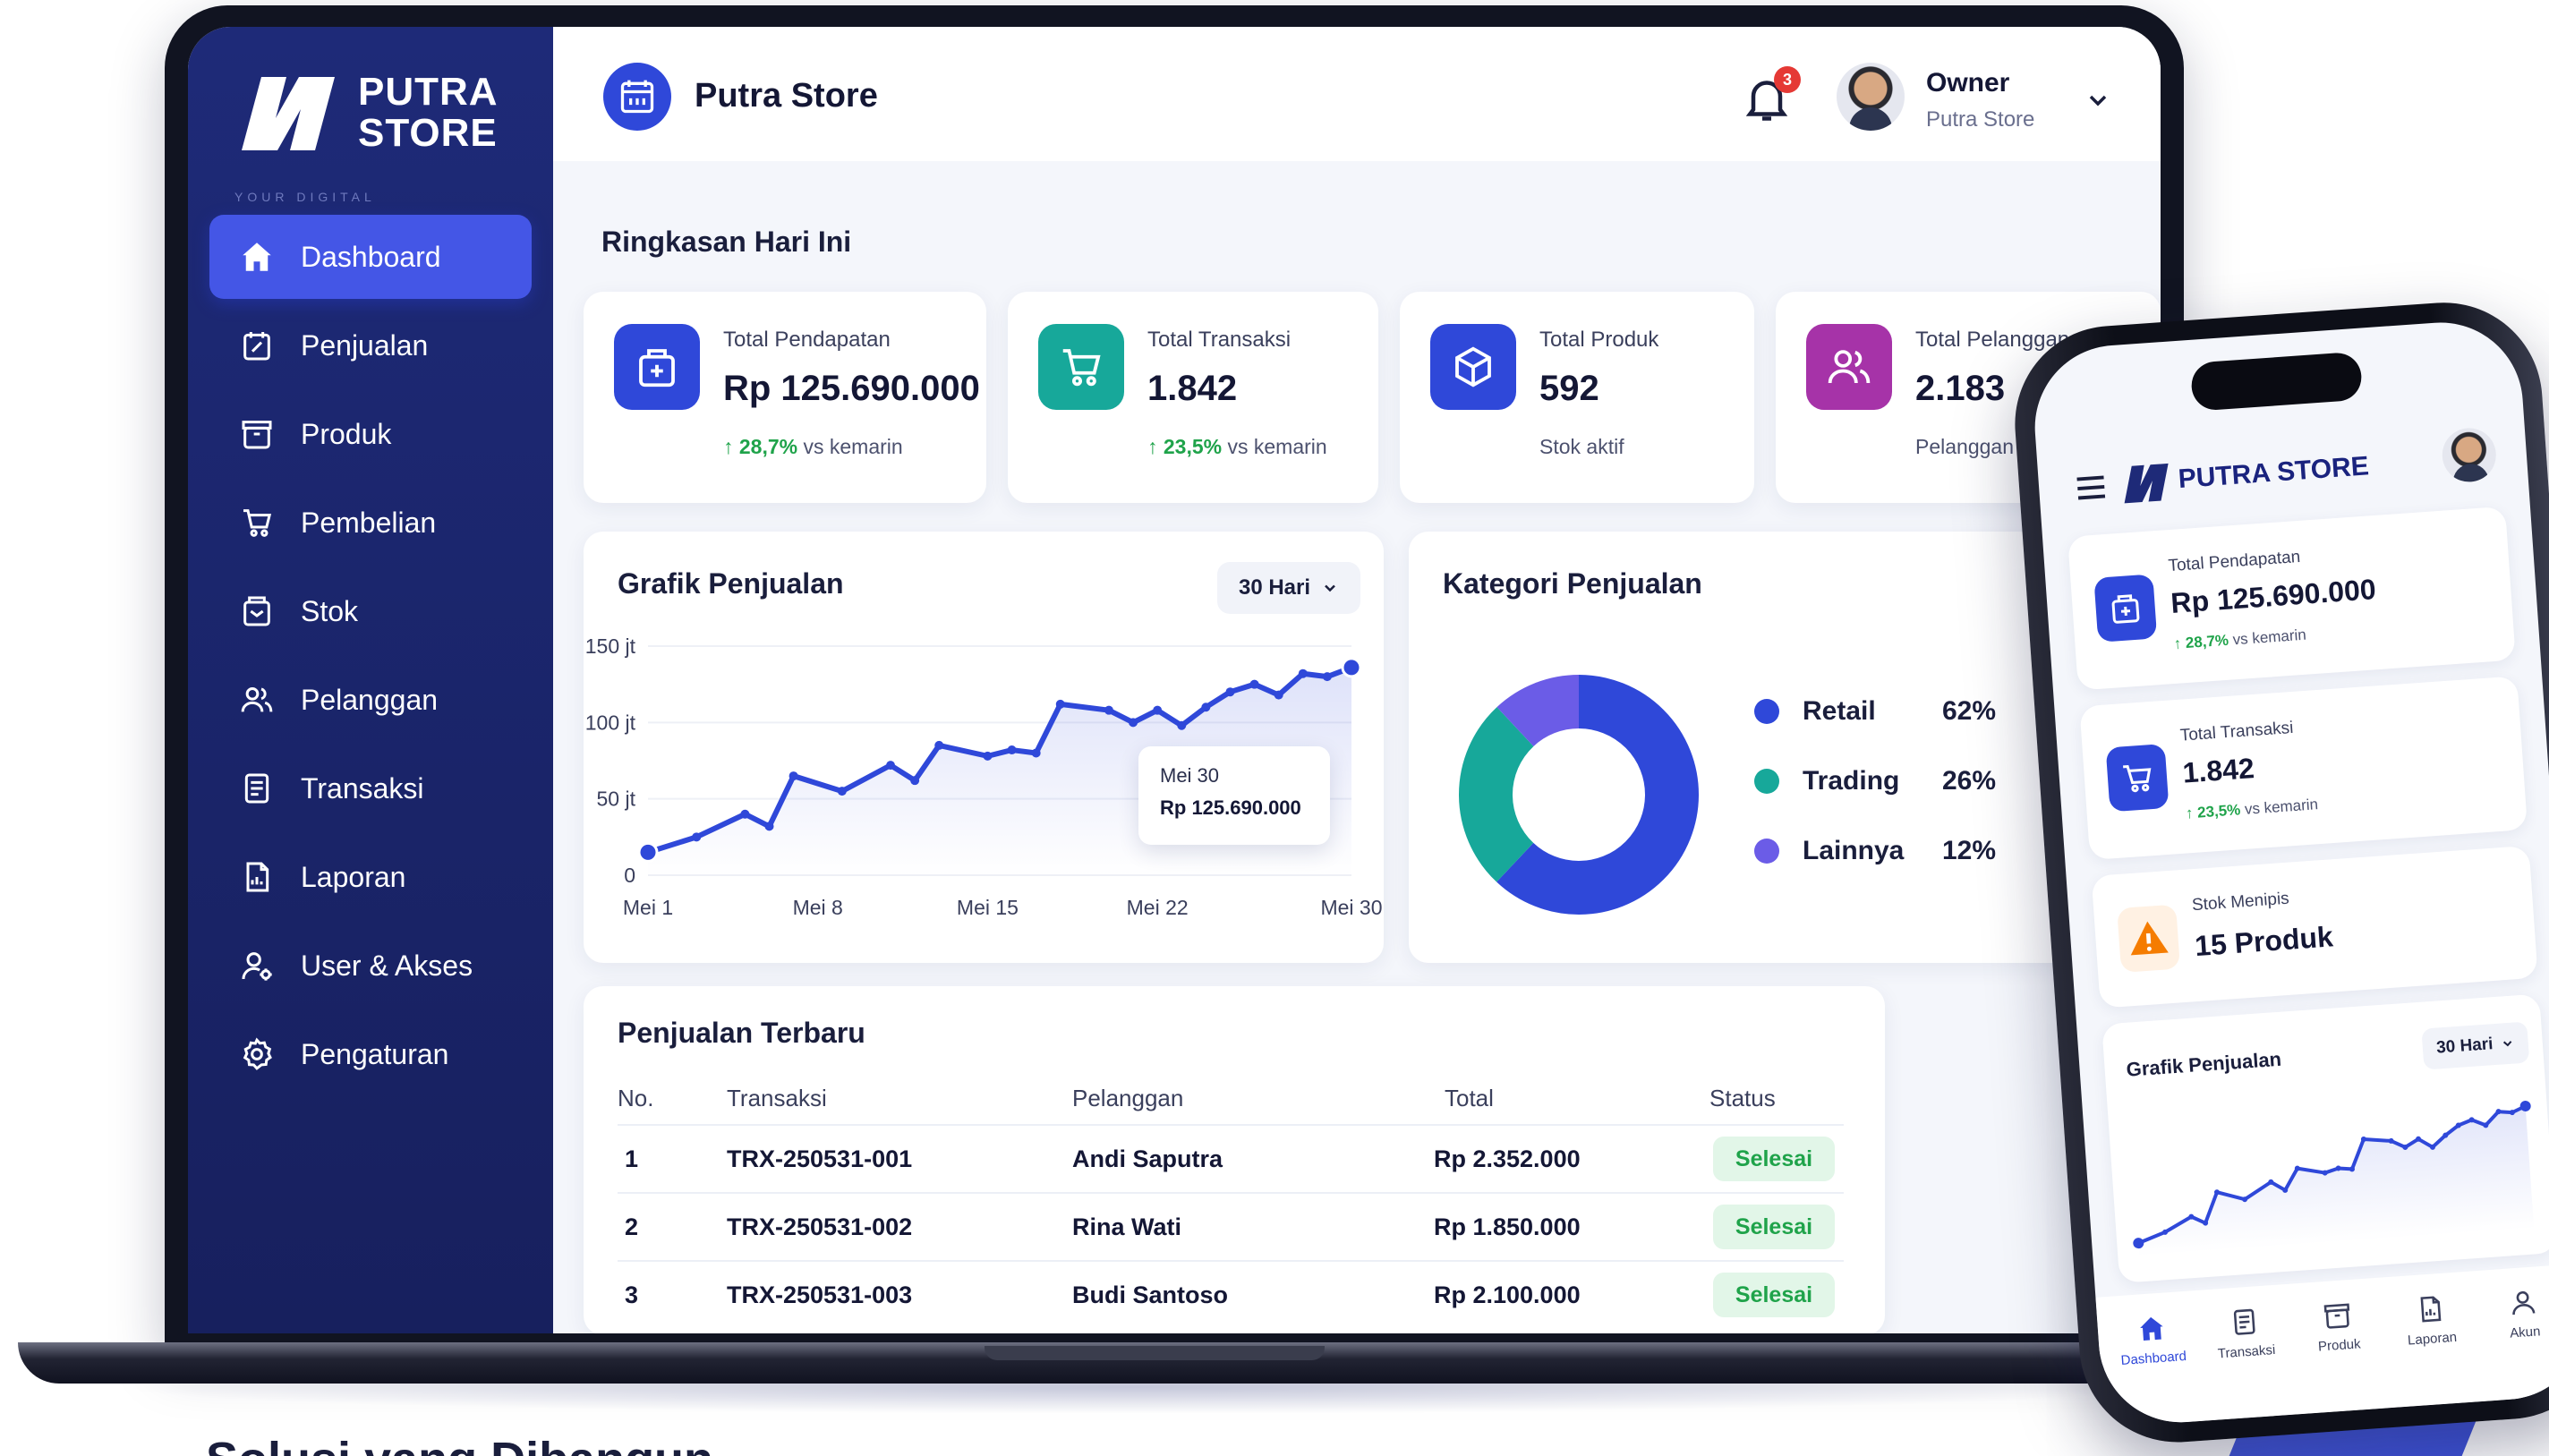  I want to click on mobile-user-avatar, so click(2469, 455).